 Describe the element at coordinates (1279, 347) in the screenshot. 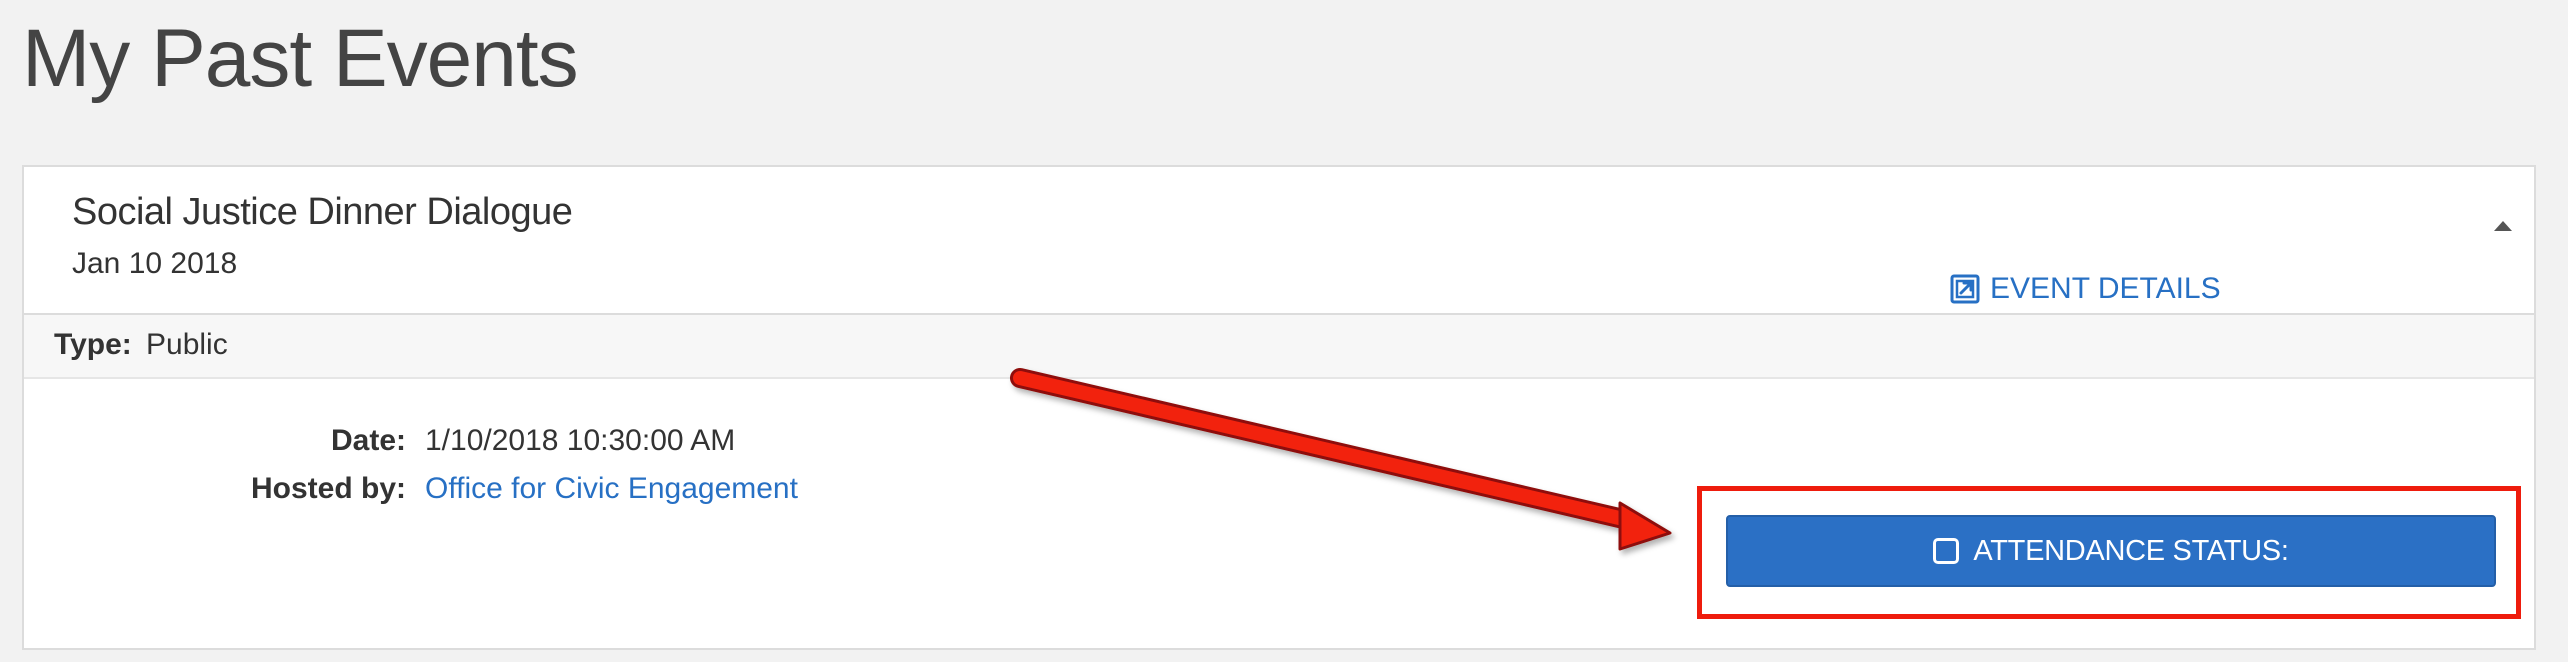

I see `event-type-bar: Type: Public` at that location.